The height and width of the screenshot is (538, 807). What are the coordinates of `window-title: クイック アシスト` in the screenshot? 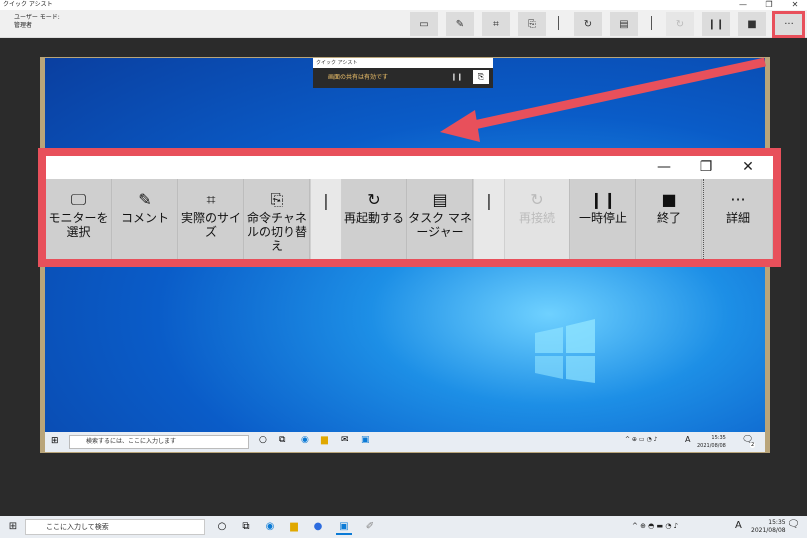 It's located at (403, 5).